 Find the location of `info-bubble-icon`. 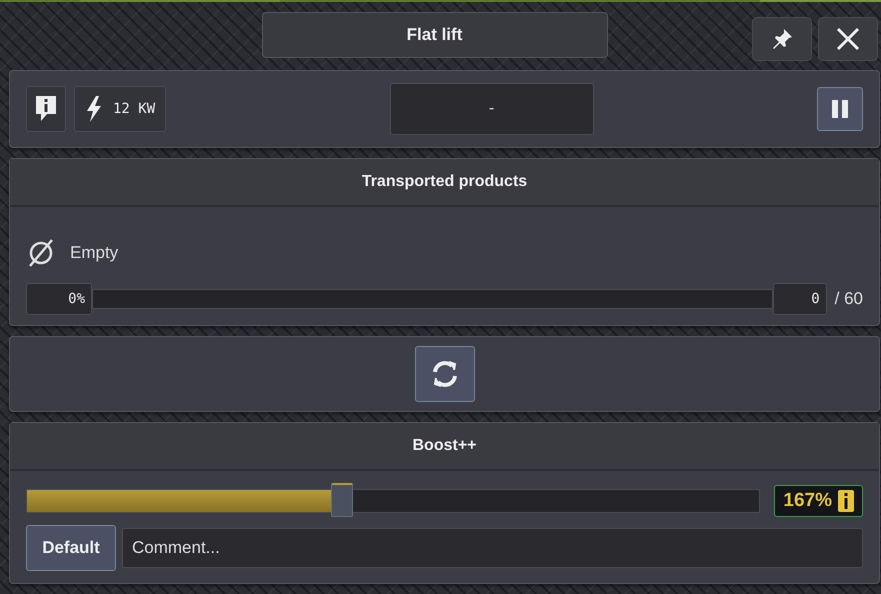

info-bubble-icon is located at coordinates (46, 109).